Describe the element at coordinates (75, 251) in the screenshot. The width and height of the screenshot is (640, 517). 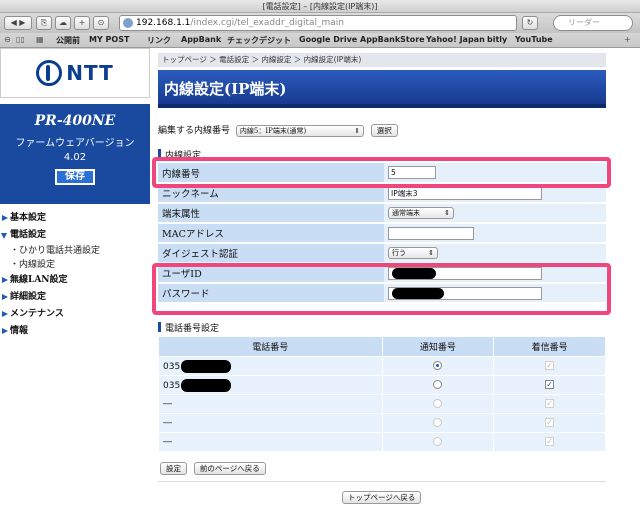
I see `submenu-item-hikari: ・ひかり電話共通設定` at that location.